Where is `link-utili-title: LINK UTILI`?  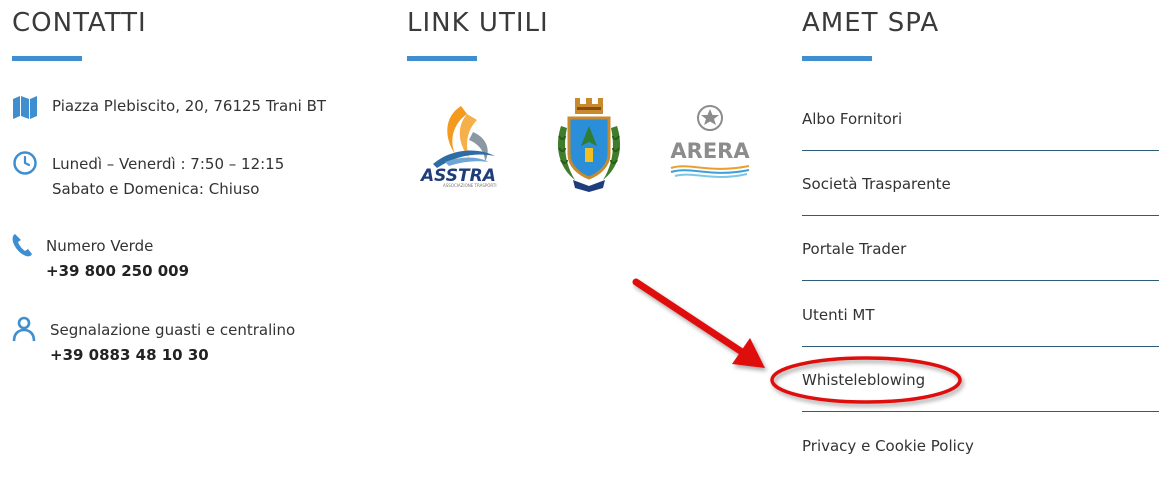
link-utili-title: LINK UTILI is located at coordinates (478, 23).